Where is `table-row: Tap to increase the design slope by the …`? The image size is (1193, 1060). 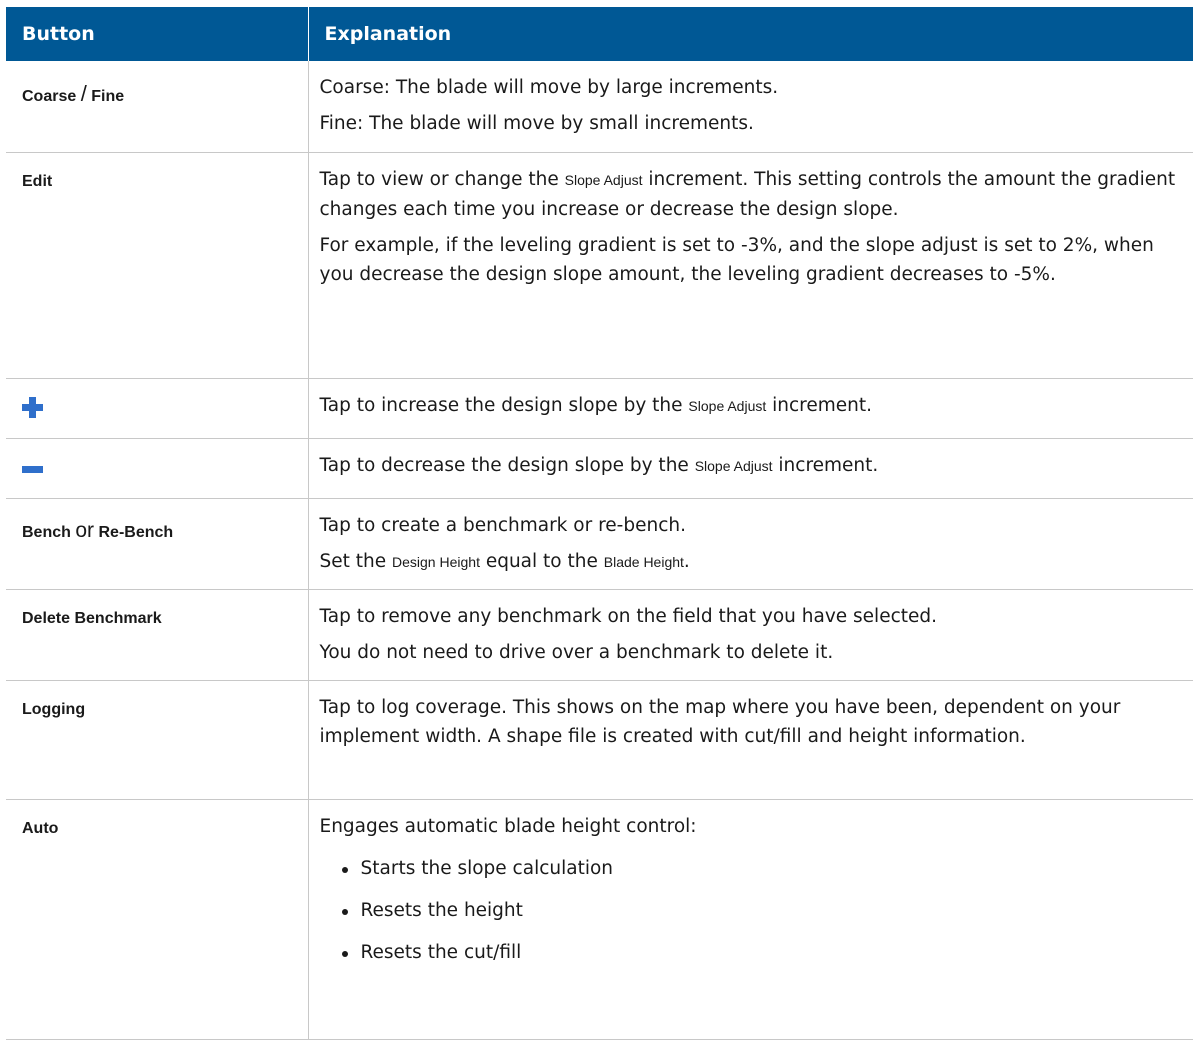
table-row: Tap to increase the design slope by the … is located at coordinates (599, 408).